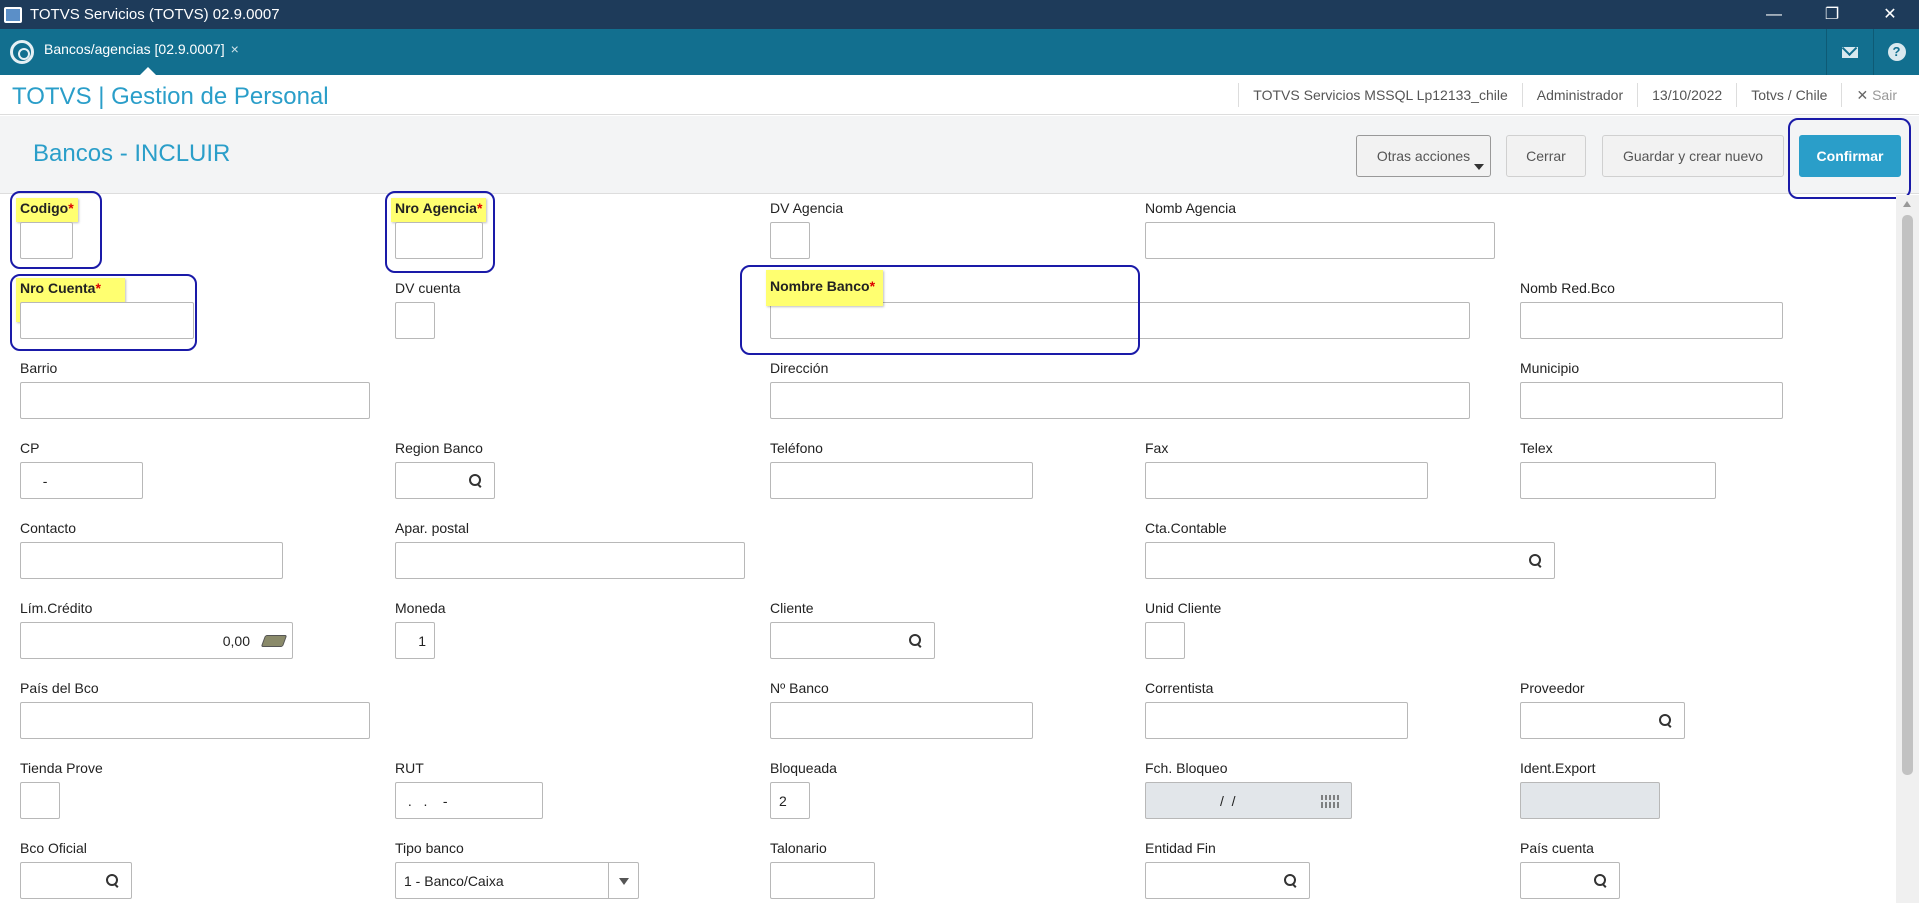 The image size is (1919, 903). What do you see at coordinates (1227, 880) in the screenshot?
I see `entidad-fin-input` at bounding box center [1227, 880].